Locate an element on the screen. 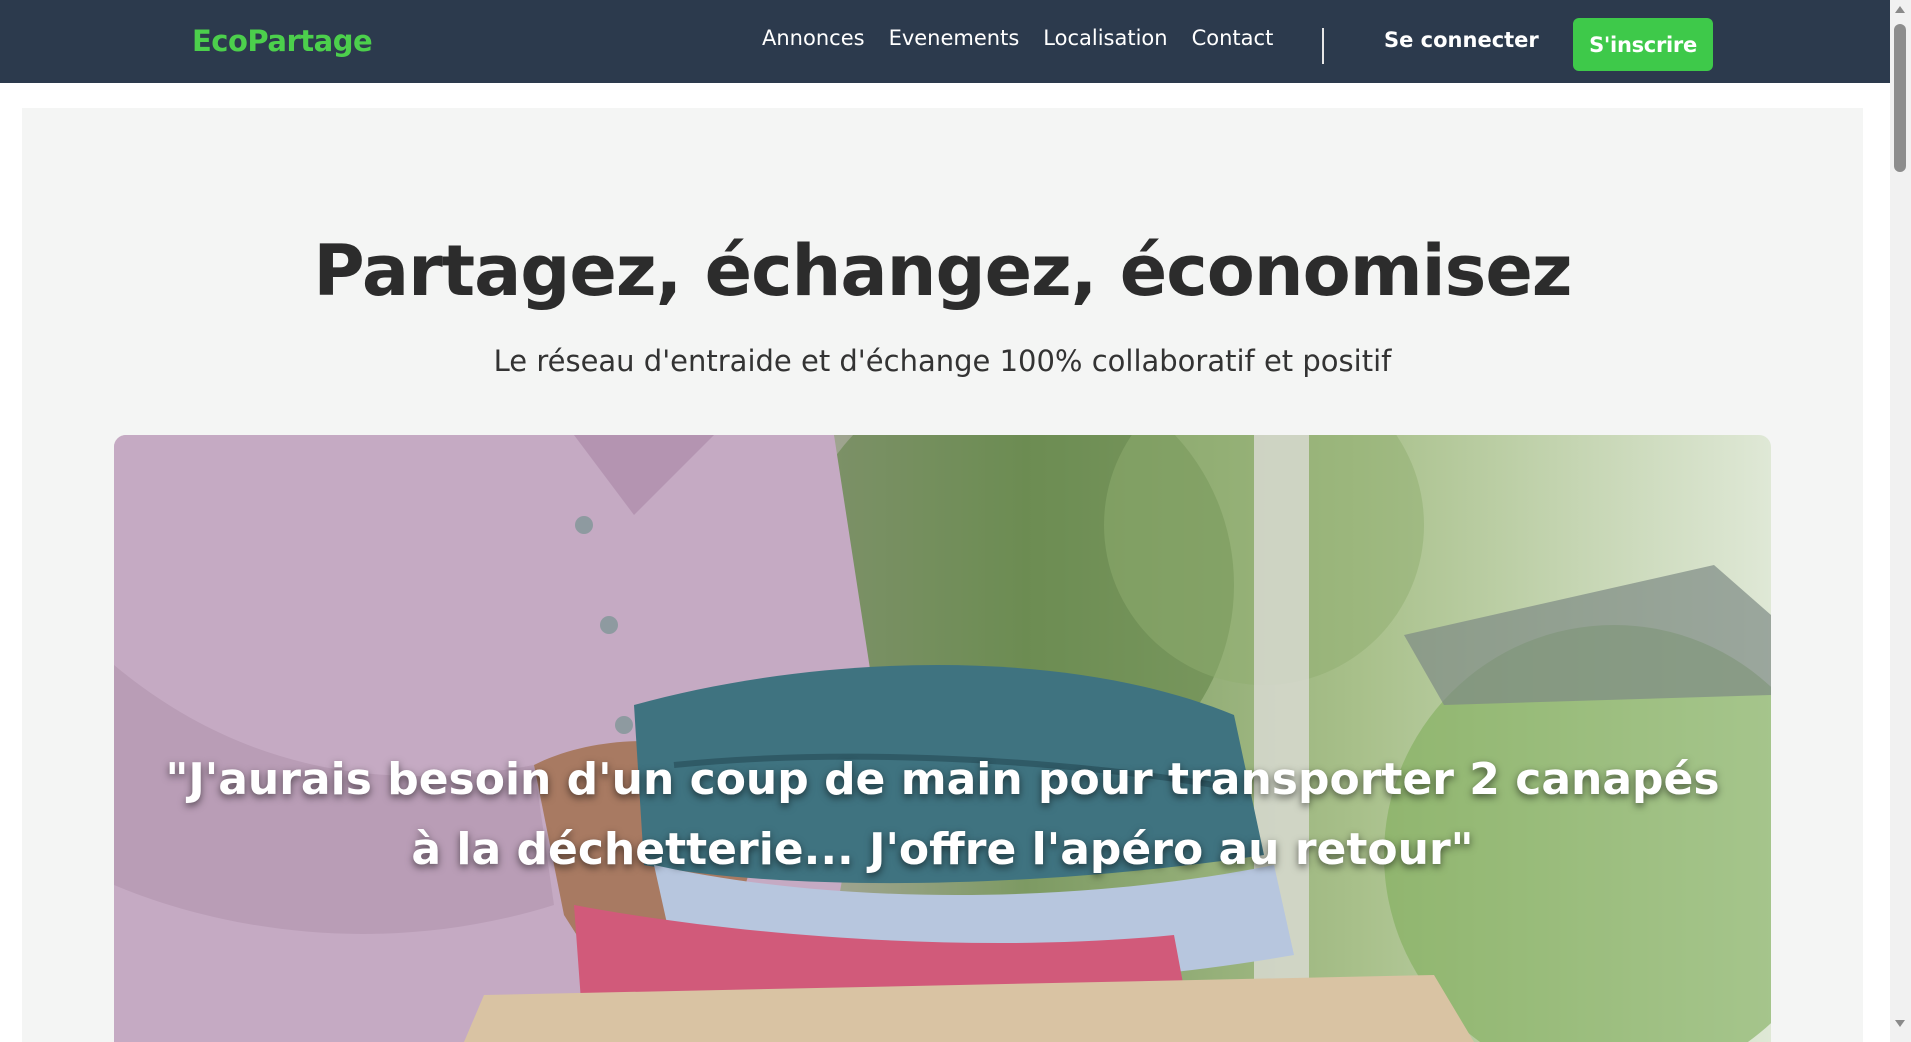 The width and height of the screenshot is (1911, 1042). nav-divider is located at coordinates (1323, 46).